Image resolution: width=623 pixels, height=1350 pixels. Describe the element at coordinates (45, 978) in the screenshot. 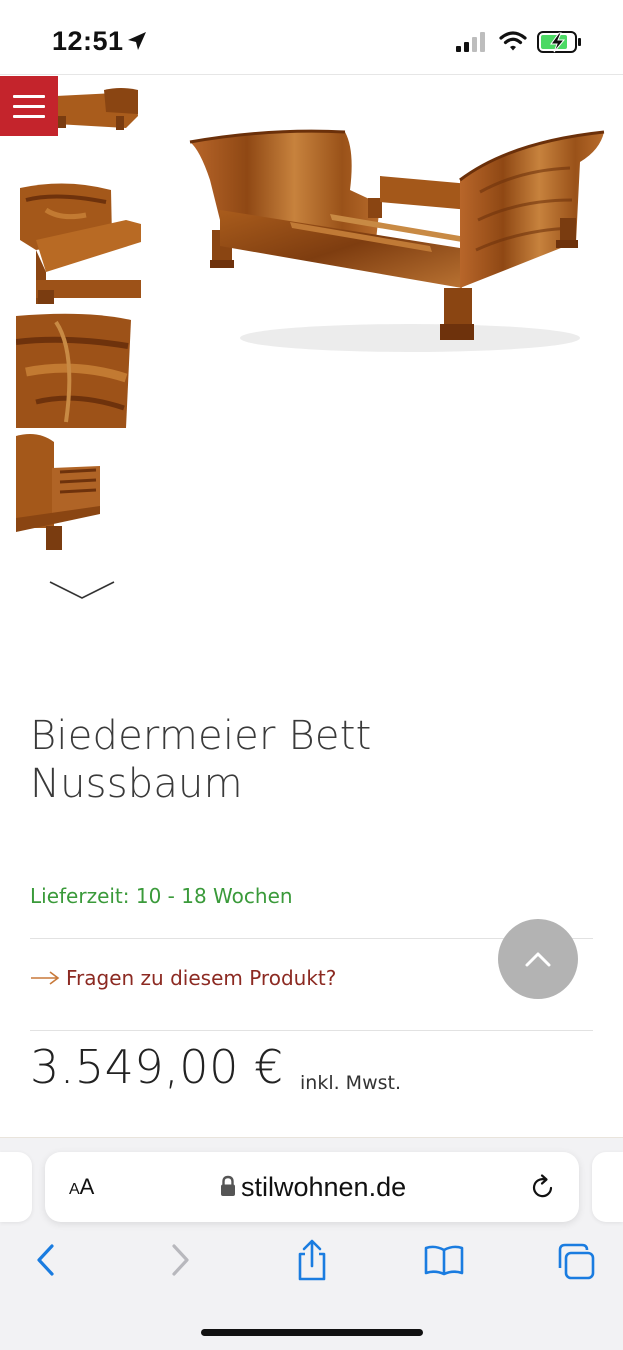

I see `arrow-right-icon` at that location.